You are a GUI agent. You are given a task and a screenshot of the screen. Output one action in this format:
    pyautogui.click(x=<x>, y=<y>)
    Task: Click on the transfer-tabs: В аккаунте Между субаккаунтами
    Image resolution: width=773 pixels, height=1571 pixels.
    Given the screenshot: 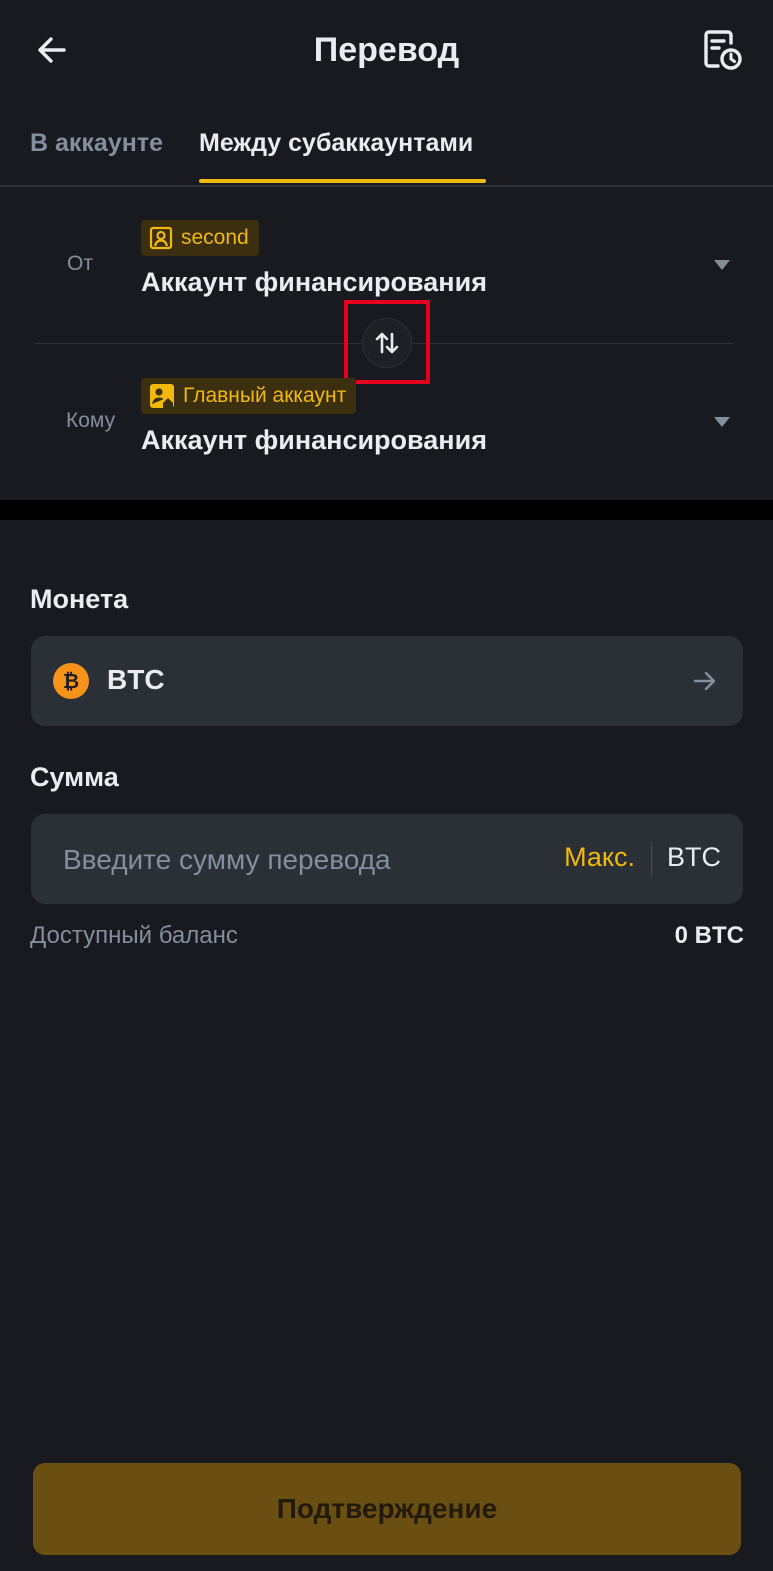 What is the action you would take?
    pyautogui.click(x=386, y=148)
    